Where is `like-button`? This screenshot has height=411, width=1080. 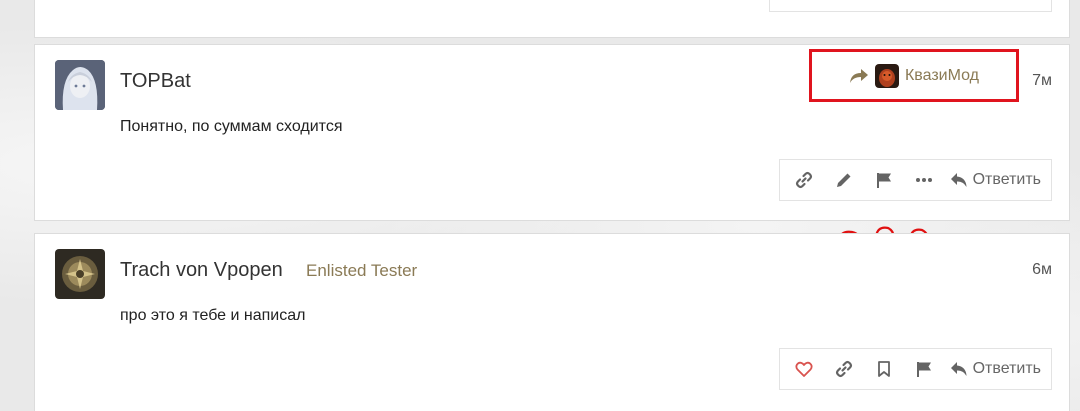 like-button is located at coordinates (804, 369).